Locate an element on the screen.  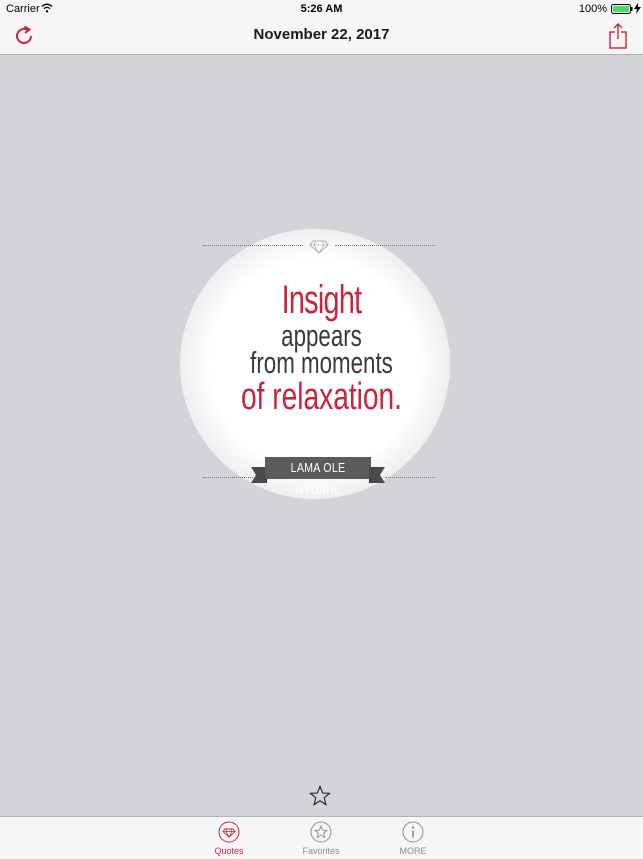
info-icon is located at coordinates (413, 832).